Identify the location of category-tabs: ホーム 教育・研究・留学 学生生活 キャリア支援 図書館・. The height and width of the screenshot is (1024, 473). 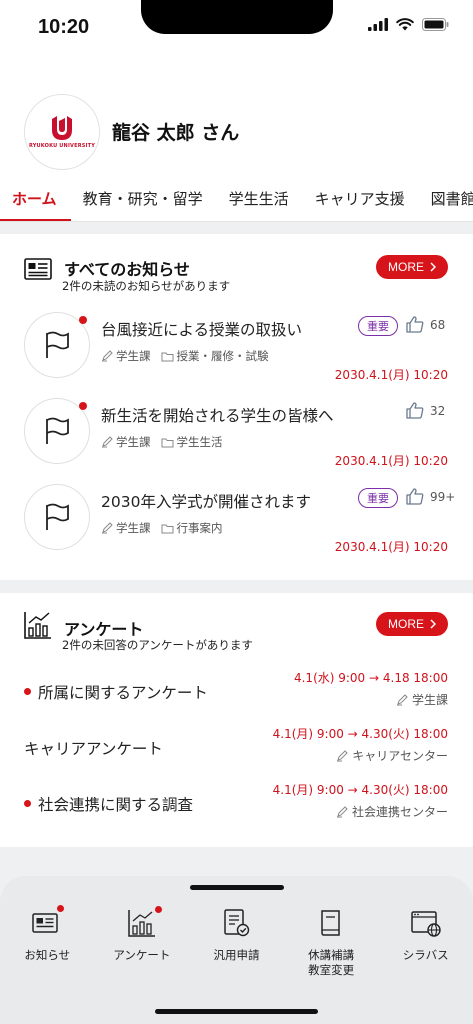
(236, 200).